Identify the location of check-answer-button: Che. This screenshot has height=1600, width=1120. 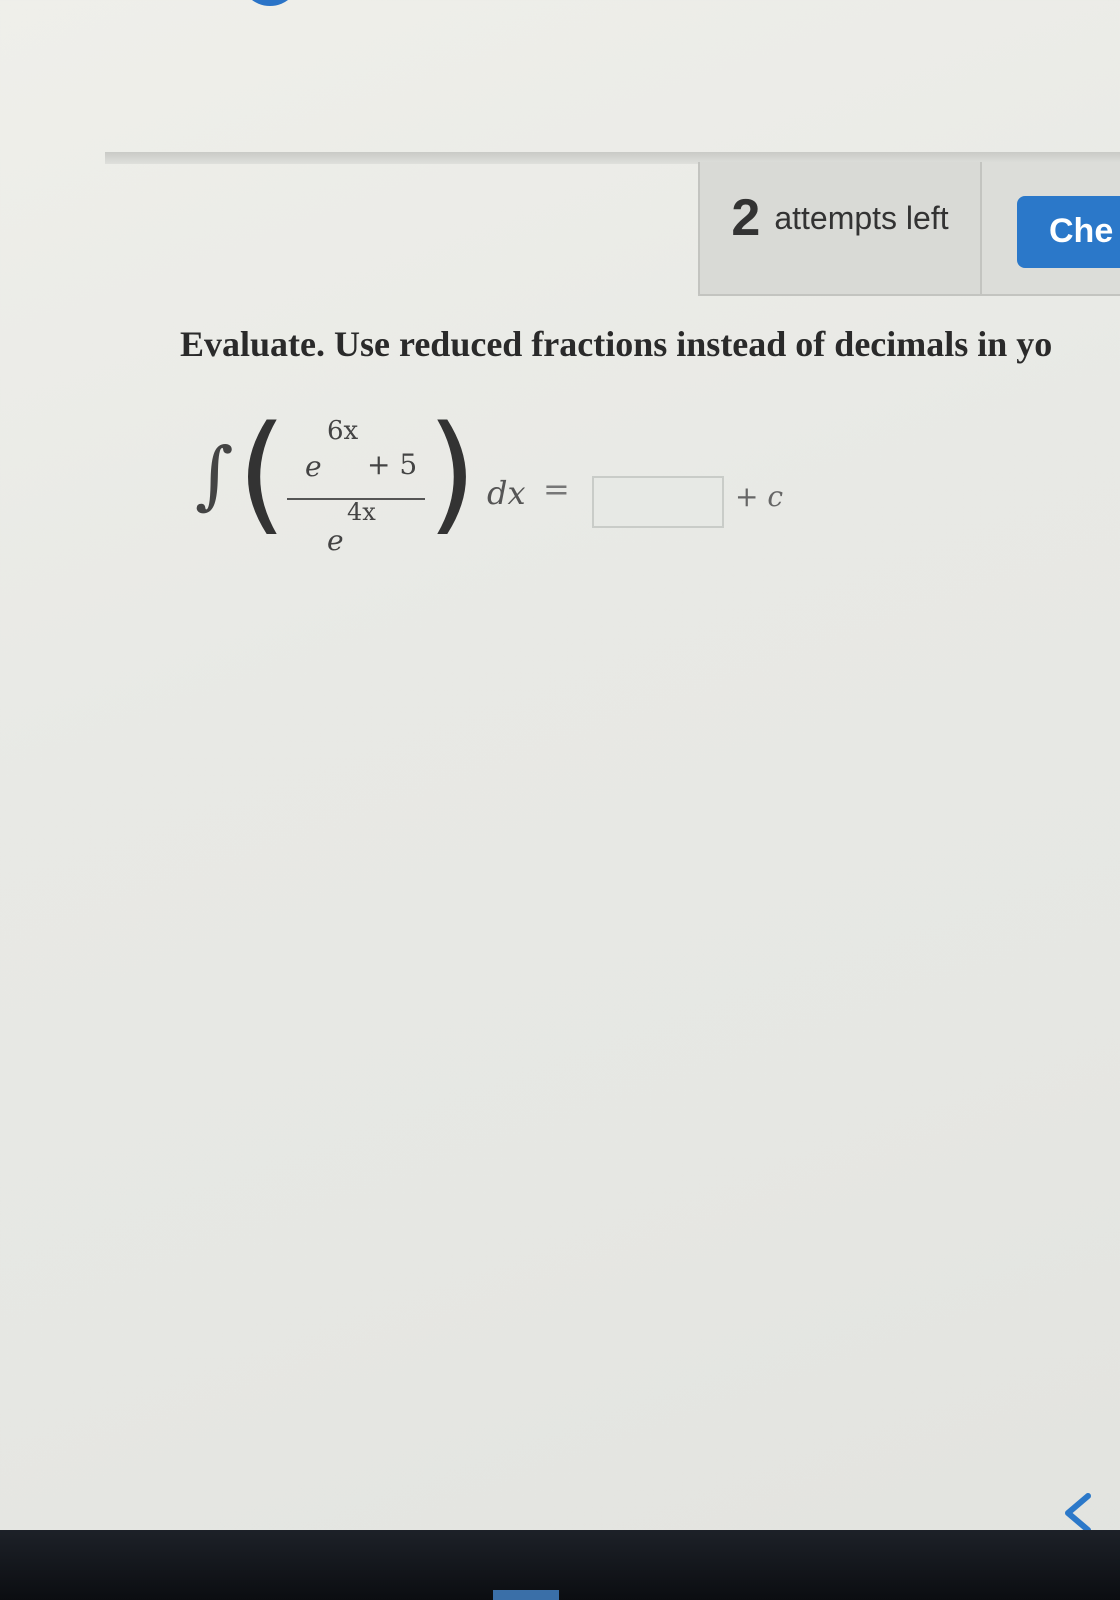
(1068, 232).